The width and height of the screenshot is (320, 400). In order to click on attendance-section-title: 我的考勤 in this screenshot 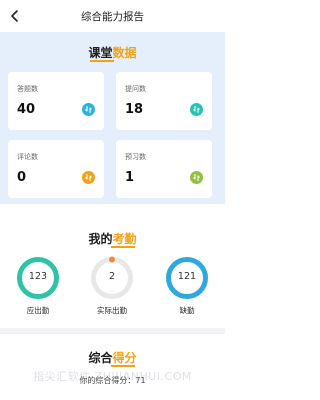, I will do `click(112, 238)`.